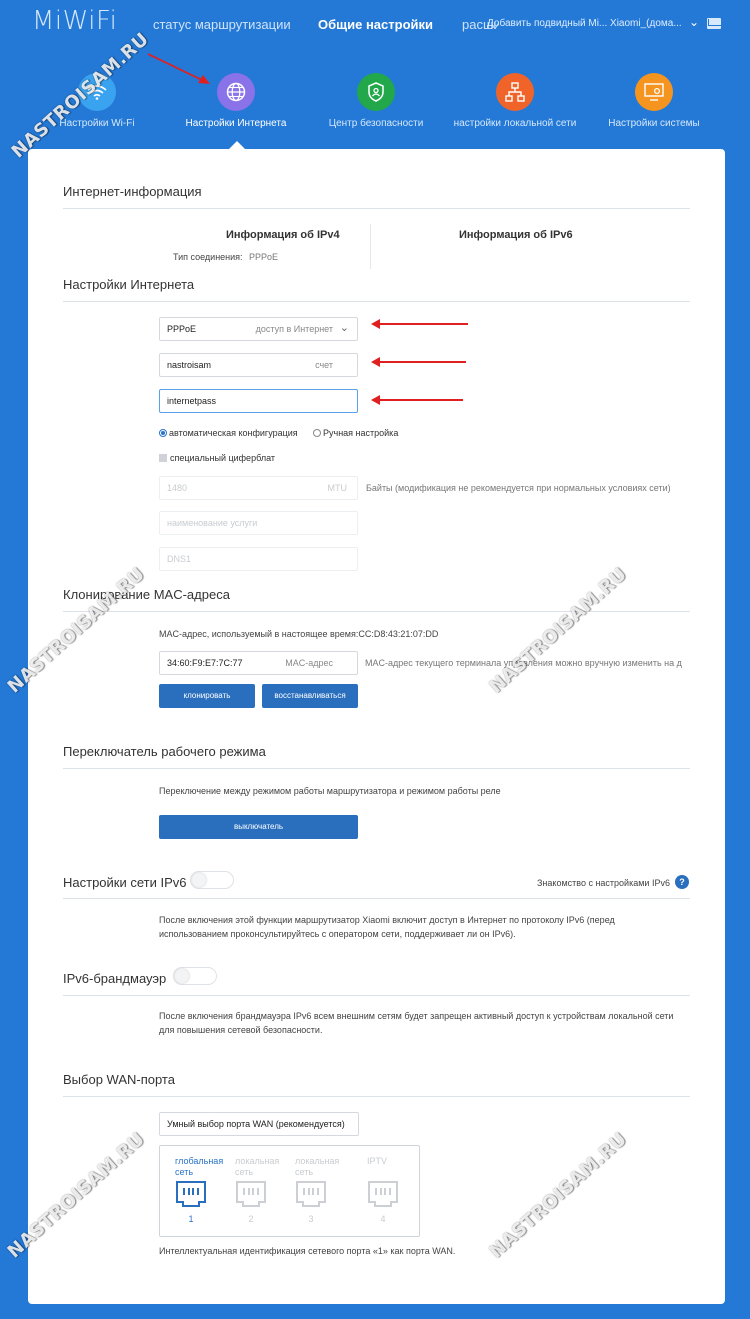 The width and height of the screenshot is (750, 1319). I want to click on service-name-input: наименование услуги, so click(258, 523).